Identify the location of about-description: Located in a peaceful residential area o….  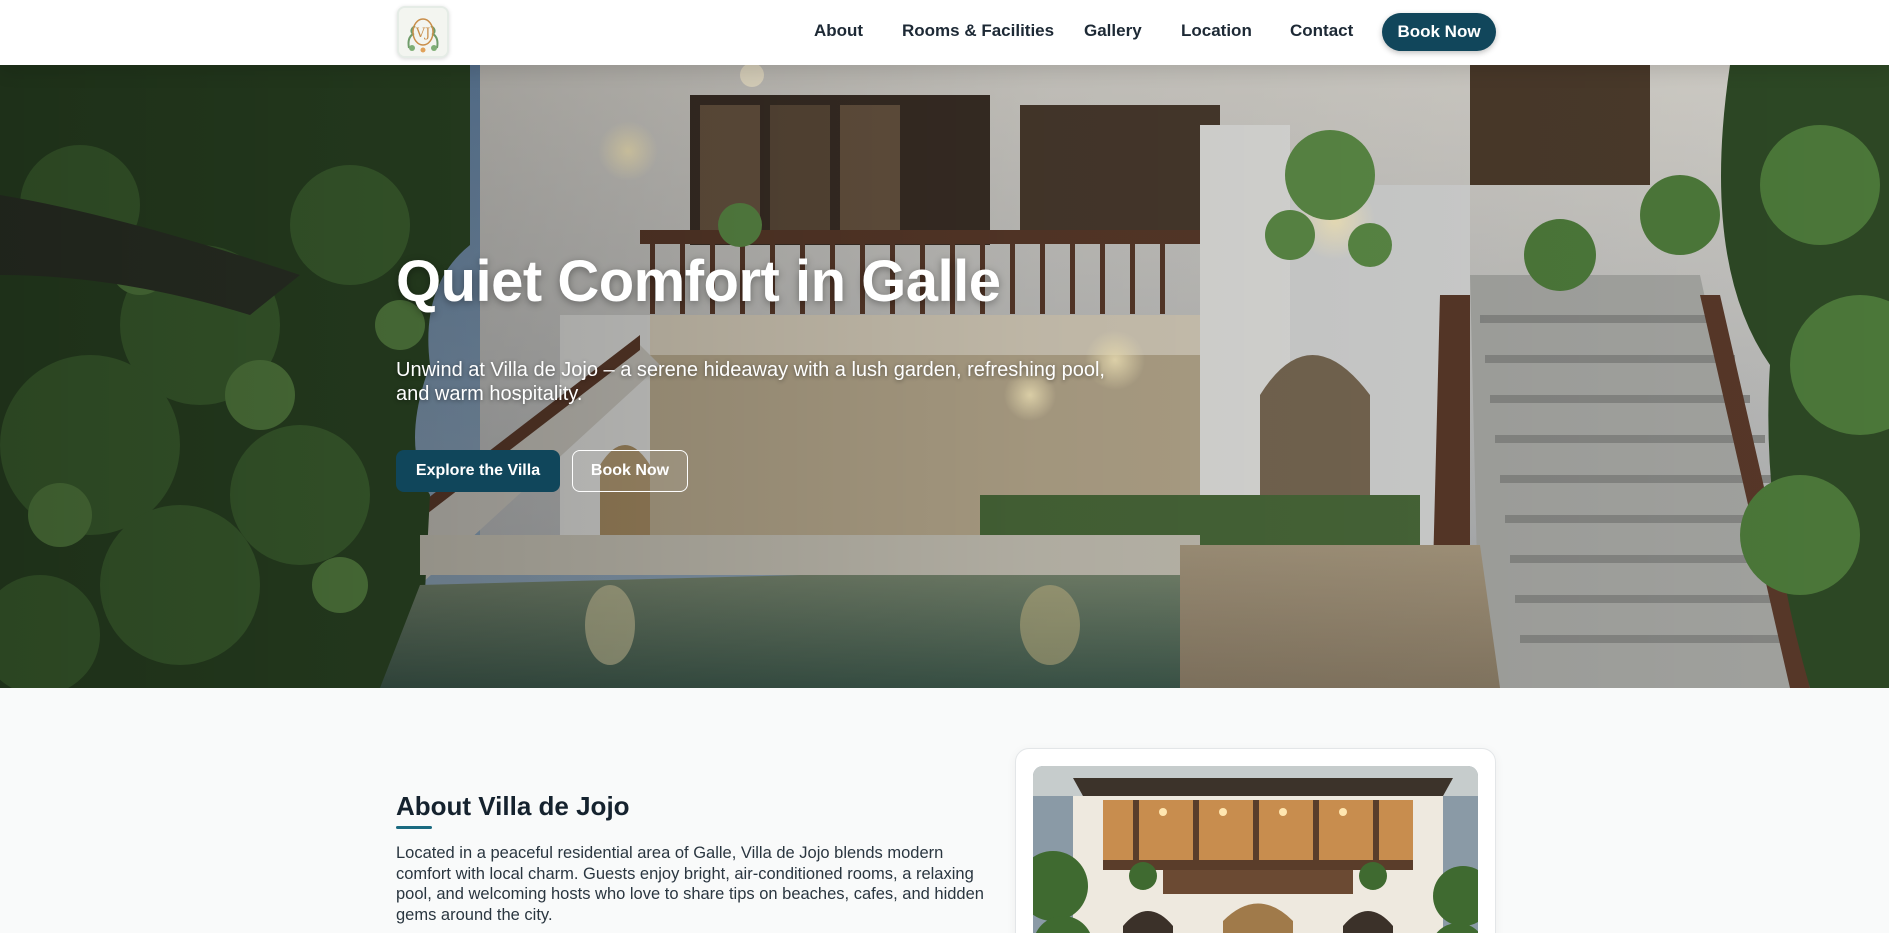
(690, 884).